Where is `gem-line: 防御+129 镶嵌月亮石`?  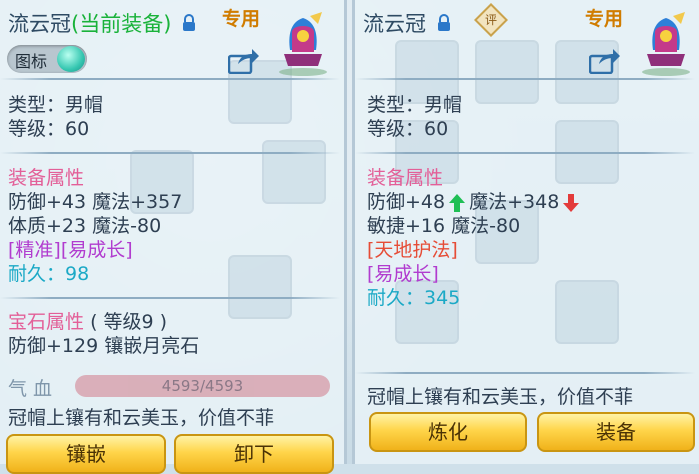 gem-line: 防御+129 镶嵌月亮石 is located at coordinates (104, 346).